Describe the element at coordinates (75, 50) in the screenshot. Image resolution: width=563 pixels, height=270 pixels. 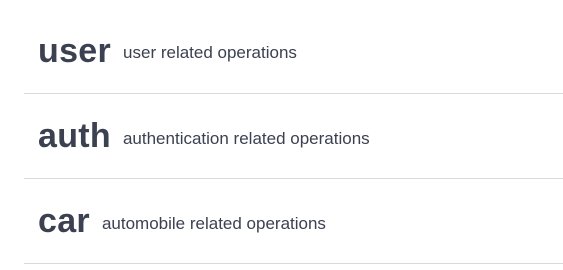
I see `tag-name: user` at that location.